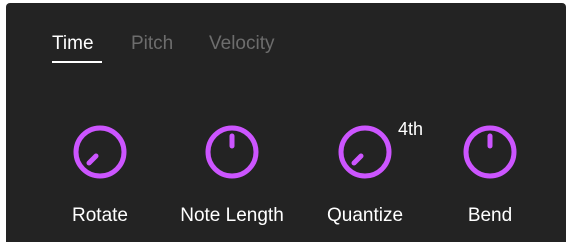 Image resolution: width=574 pixels, height=242 pixels. I want to click on quantize-knob, so click(365, 152).